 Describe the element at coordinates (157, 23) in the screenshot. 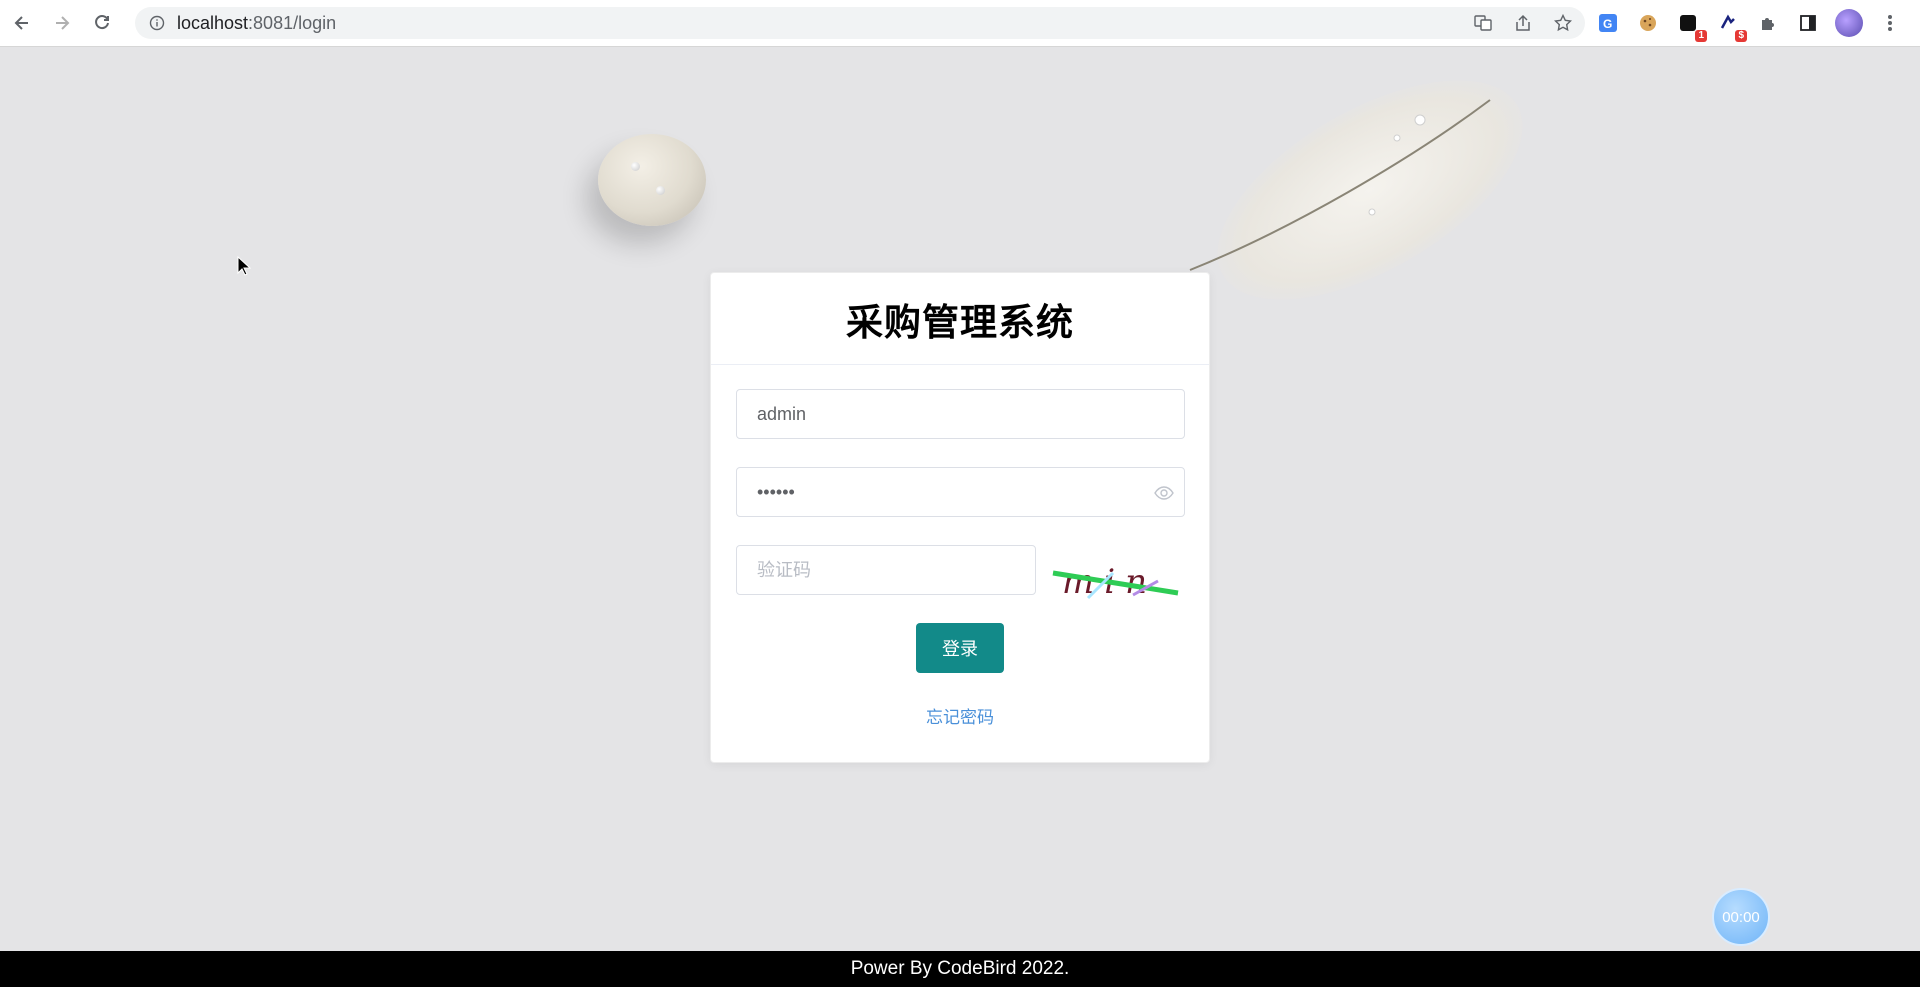

I see `site-info-icon` at that location.